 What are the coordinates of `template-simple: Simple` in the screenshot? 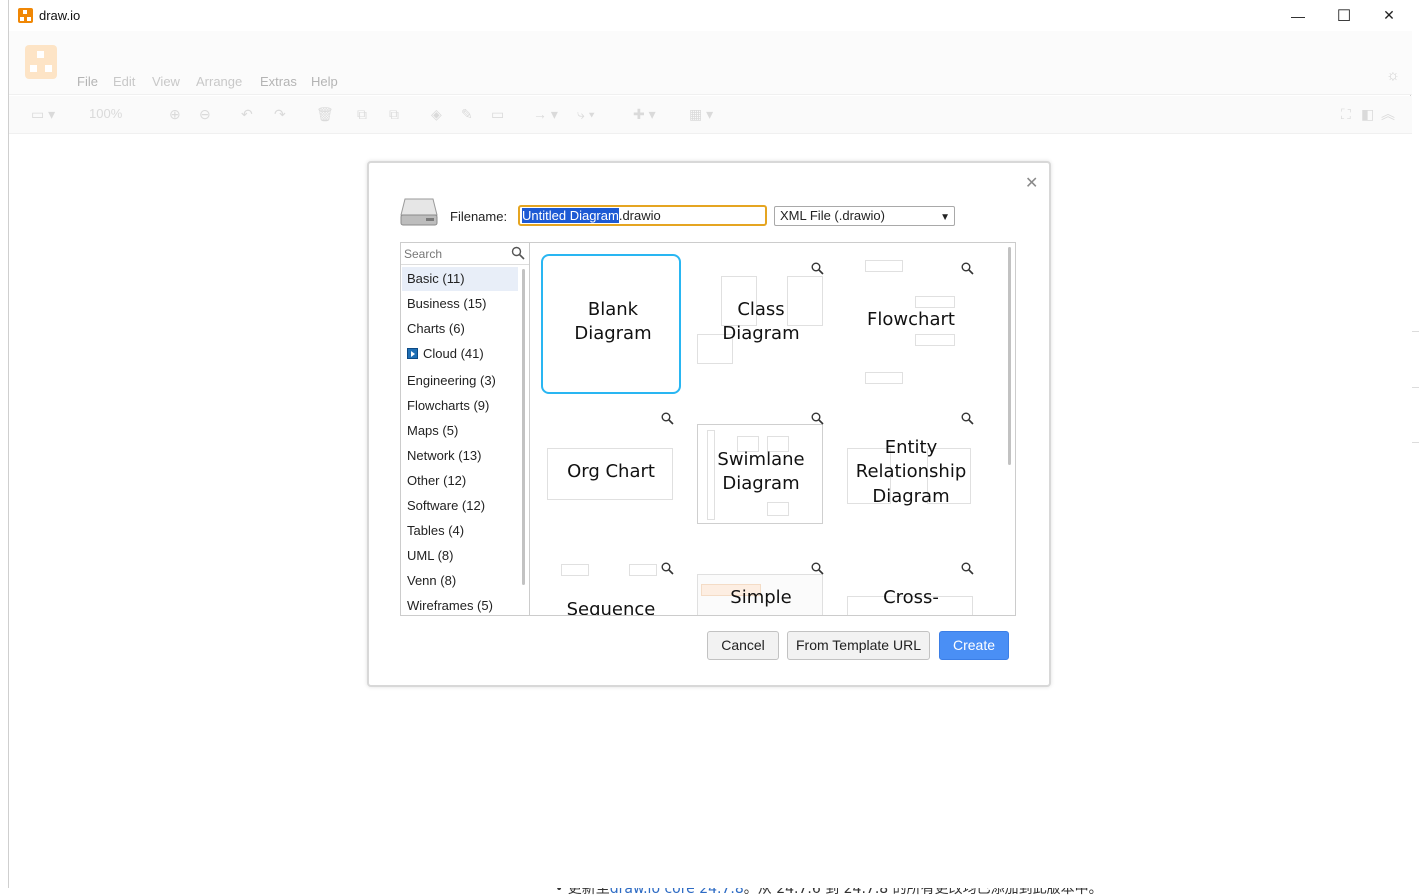 It's located at (761, 584).